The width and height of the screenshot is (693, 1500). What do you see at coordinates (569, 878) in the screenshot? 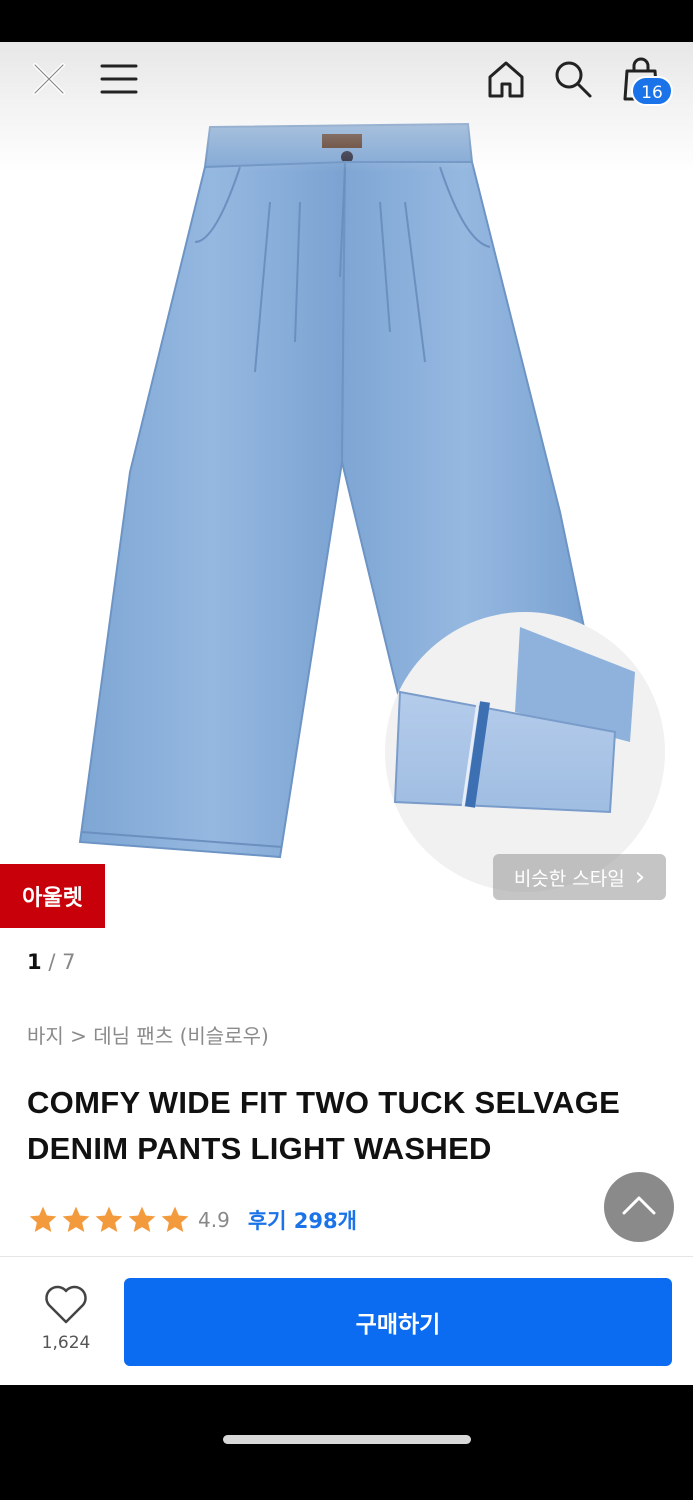
I see `similar-style-label: 비슷한 스타일` at bounding box center [569, 878].